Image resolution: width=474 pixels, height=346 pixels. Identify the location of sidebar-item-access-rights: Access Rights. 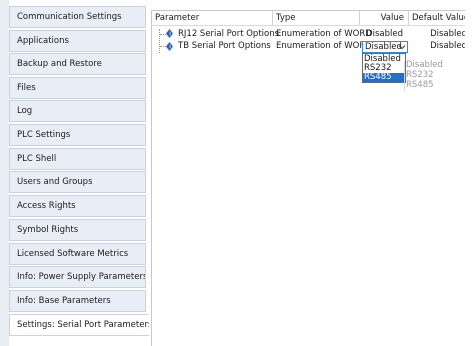
(77, 206).